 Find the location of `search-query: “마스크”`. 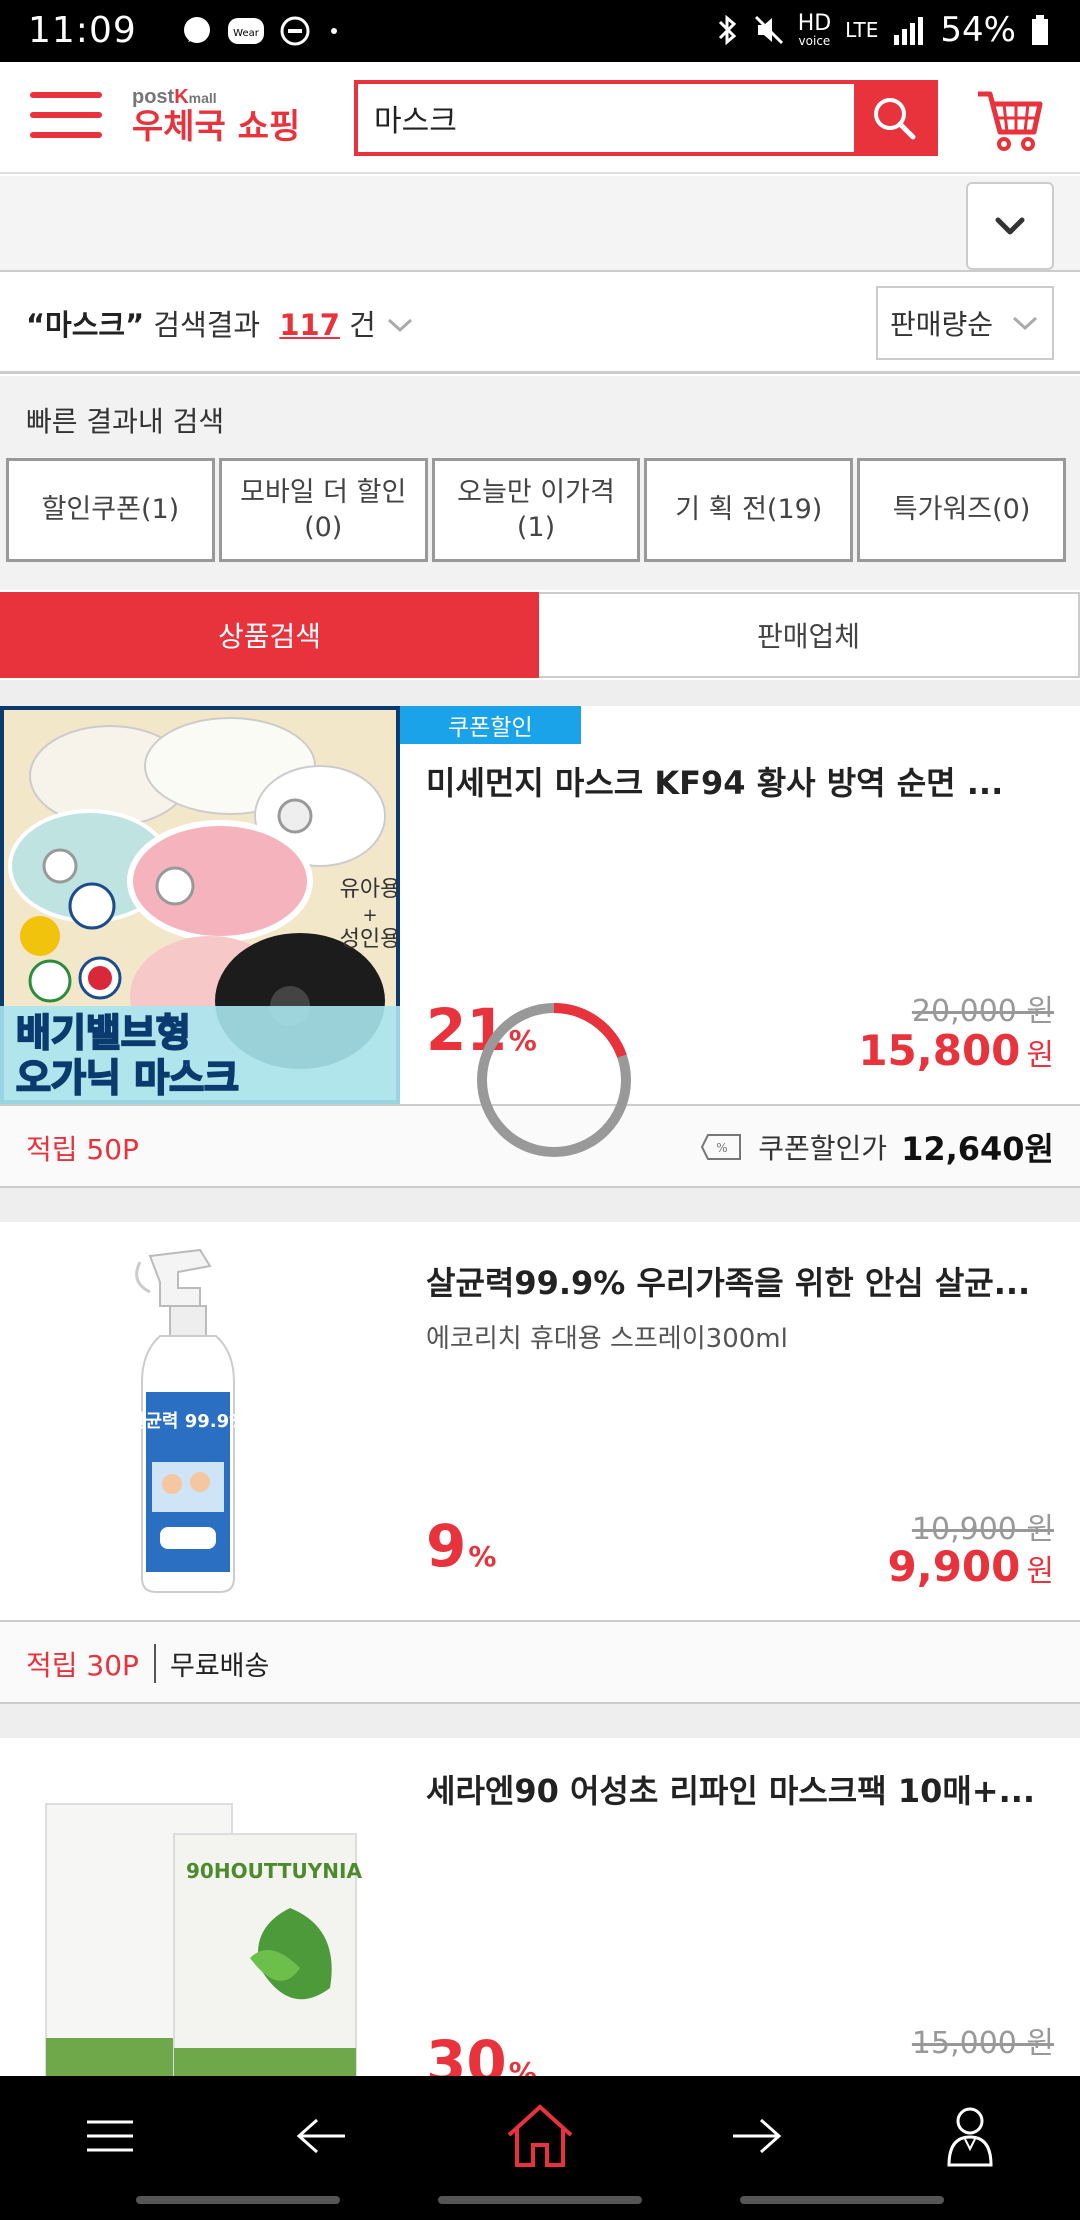

search-query: “마스크” is located at coordinates (85, 325).